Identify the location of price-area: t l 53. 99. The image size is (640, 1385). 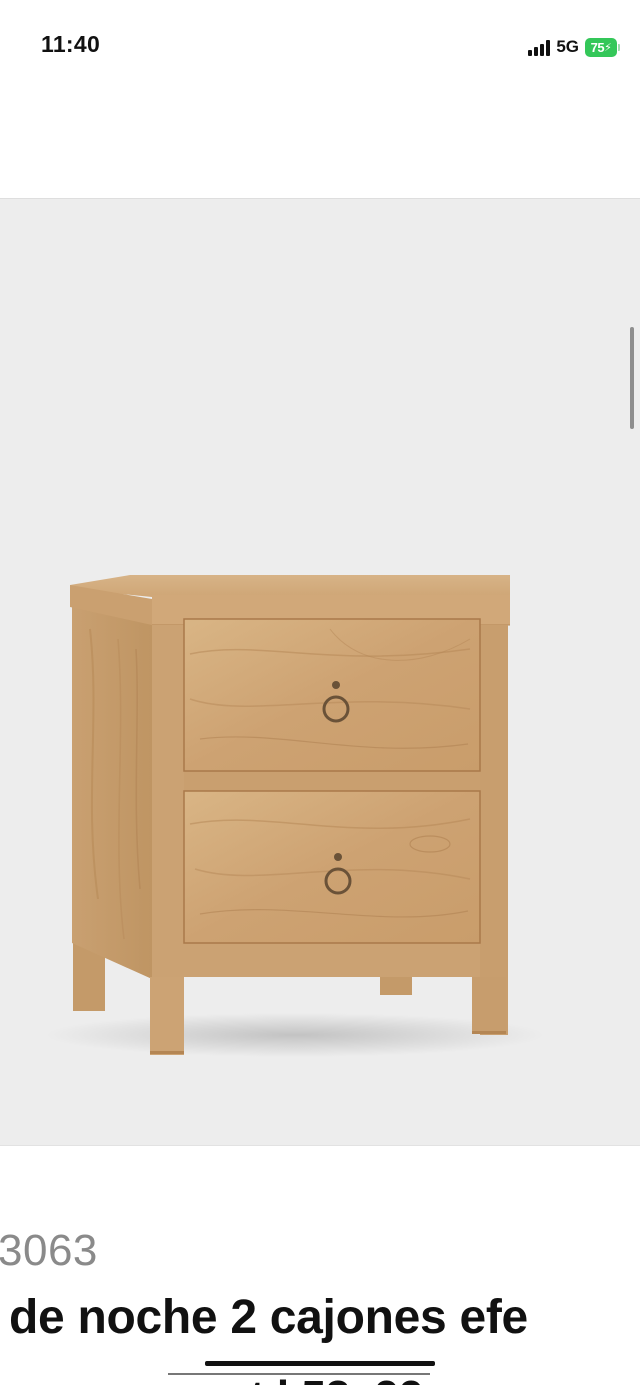
(320, 1370).